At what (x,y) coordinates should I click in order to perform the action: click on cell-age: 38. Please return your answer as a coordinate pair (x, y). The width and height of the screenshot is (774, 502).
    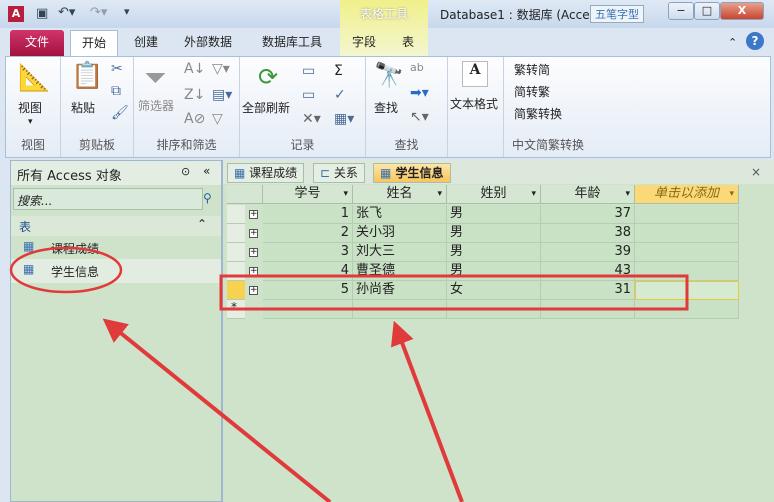
    Looking at the image, I should click on (588, 233).